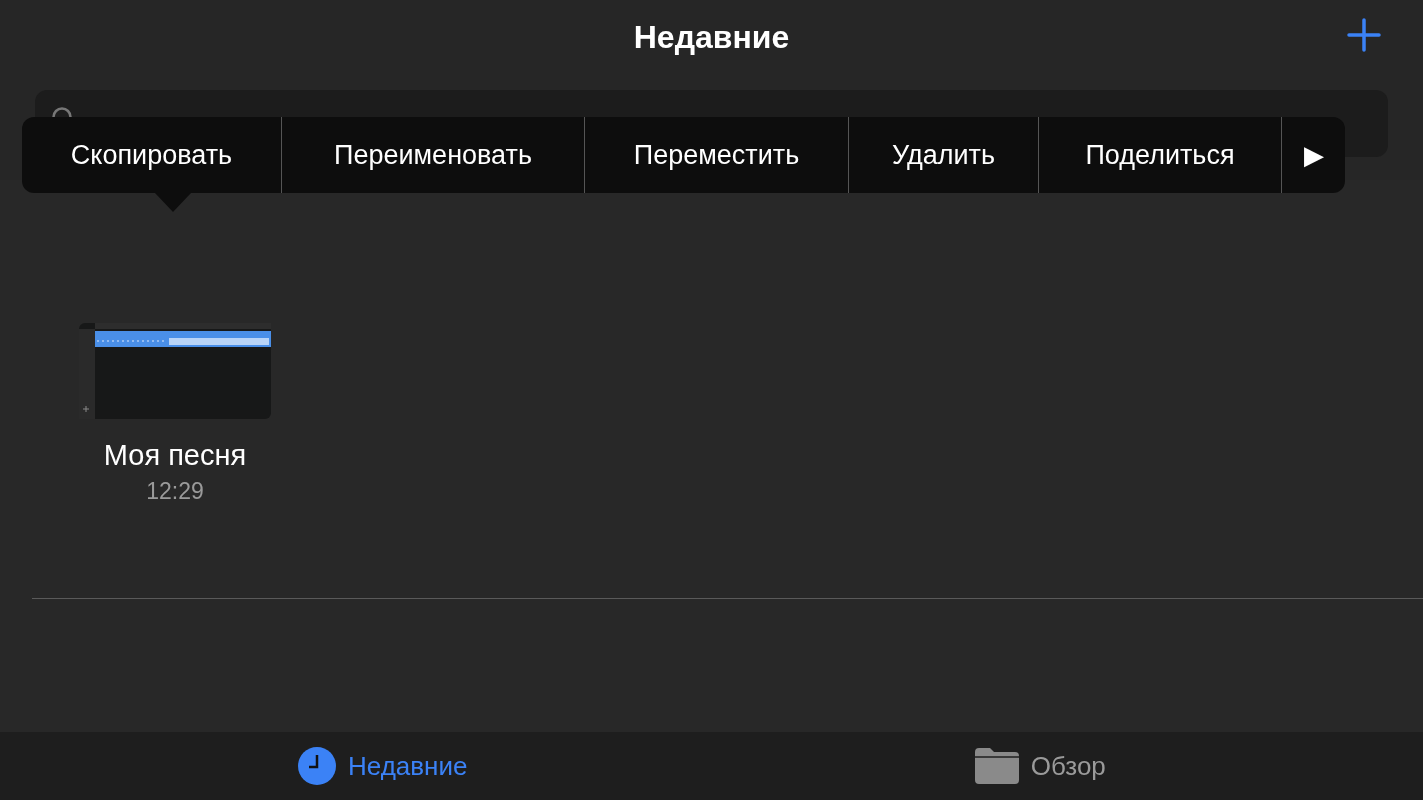 Image resolution: width=1423 pixels, height=800 pixels. Describe the element at coordinates (175, 491) in the screenshot. I see `document-time: 12:29` at that location.